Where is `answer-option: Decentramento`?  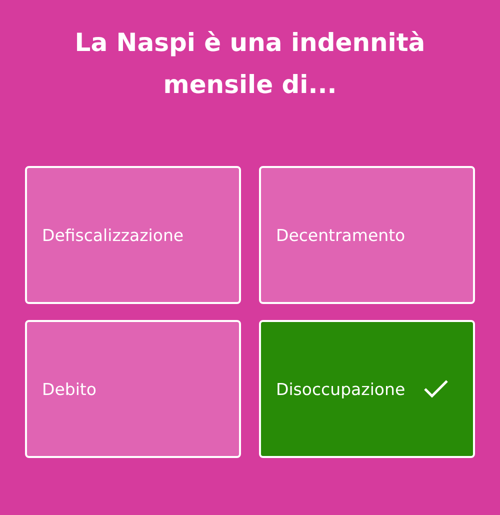 answer-option: Decentramento is located at coordinates (367, 235).